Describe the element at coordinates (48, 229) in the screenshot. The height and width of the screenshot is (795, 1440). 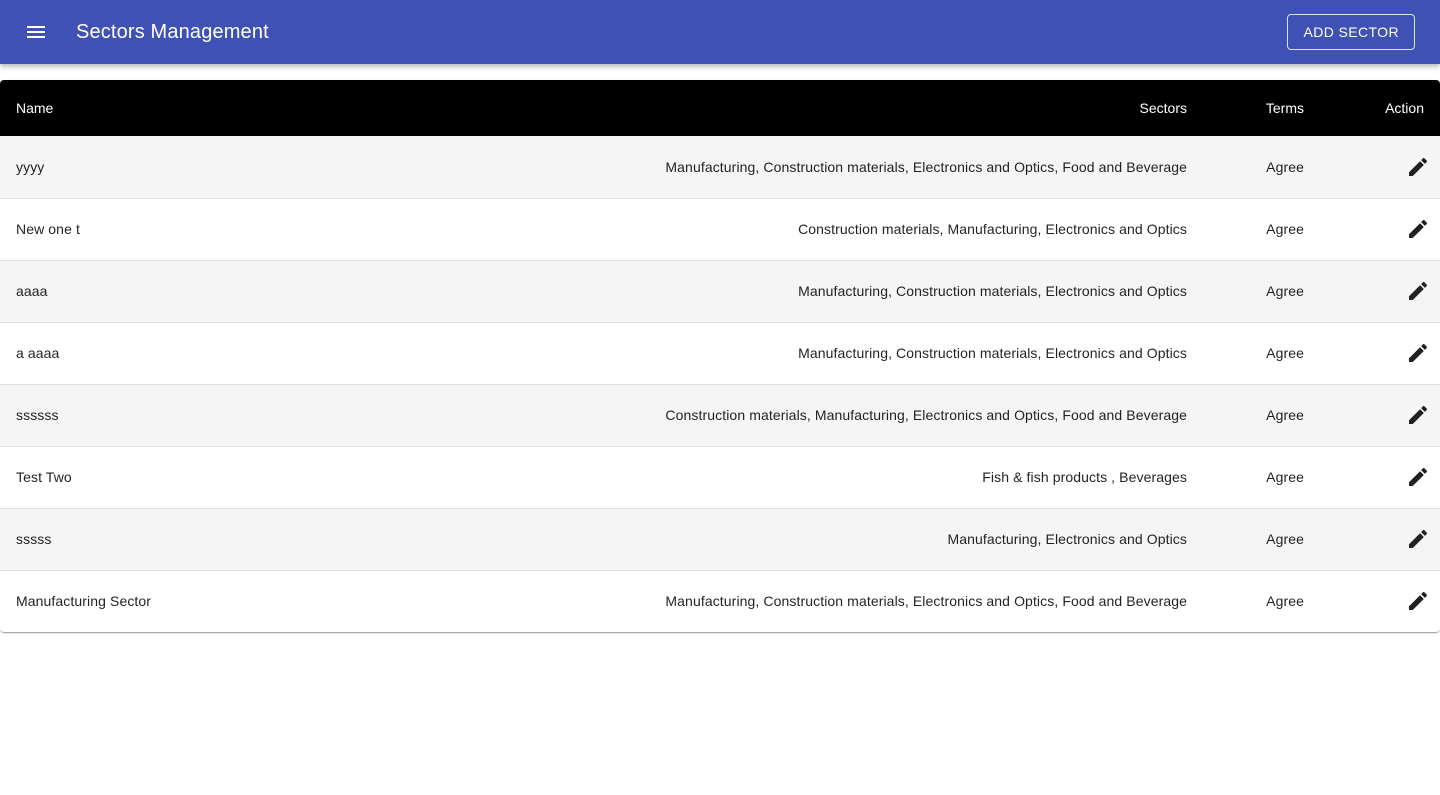
I see `cell-name: New one t` at that location.